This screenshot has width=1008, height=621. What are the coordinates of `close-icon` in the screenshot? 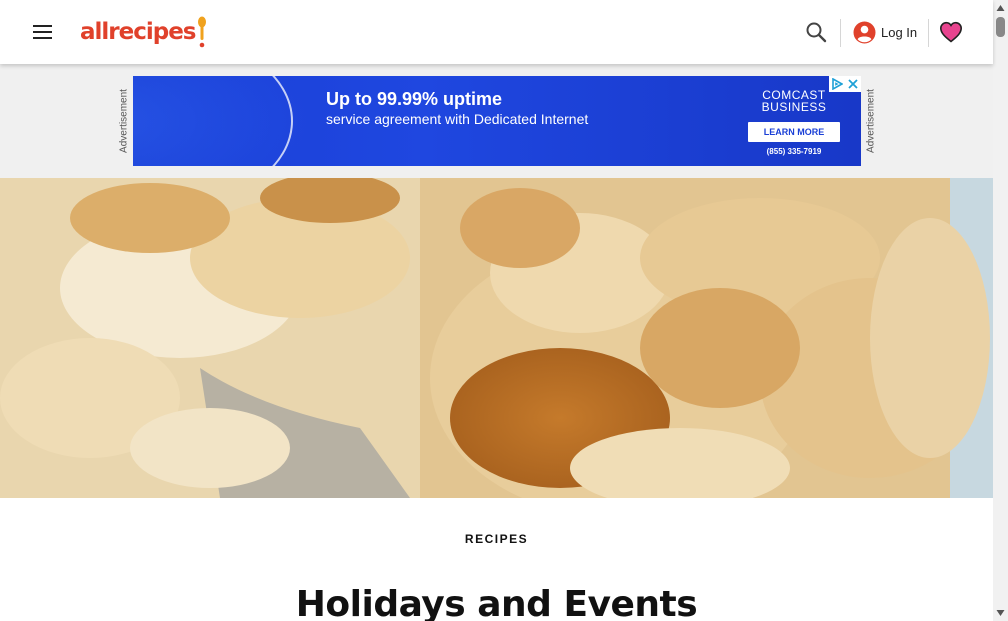 It's located at (853, 84).